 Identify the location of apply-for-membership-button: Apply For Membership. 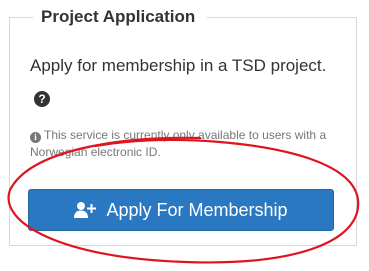
(181, 210).